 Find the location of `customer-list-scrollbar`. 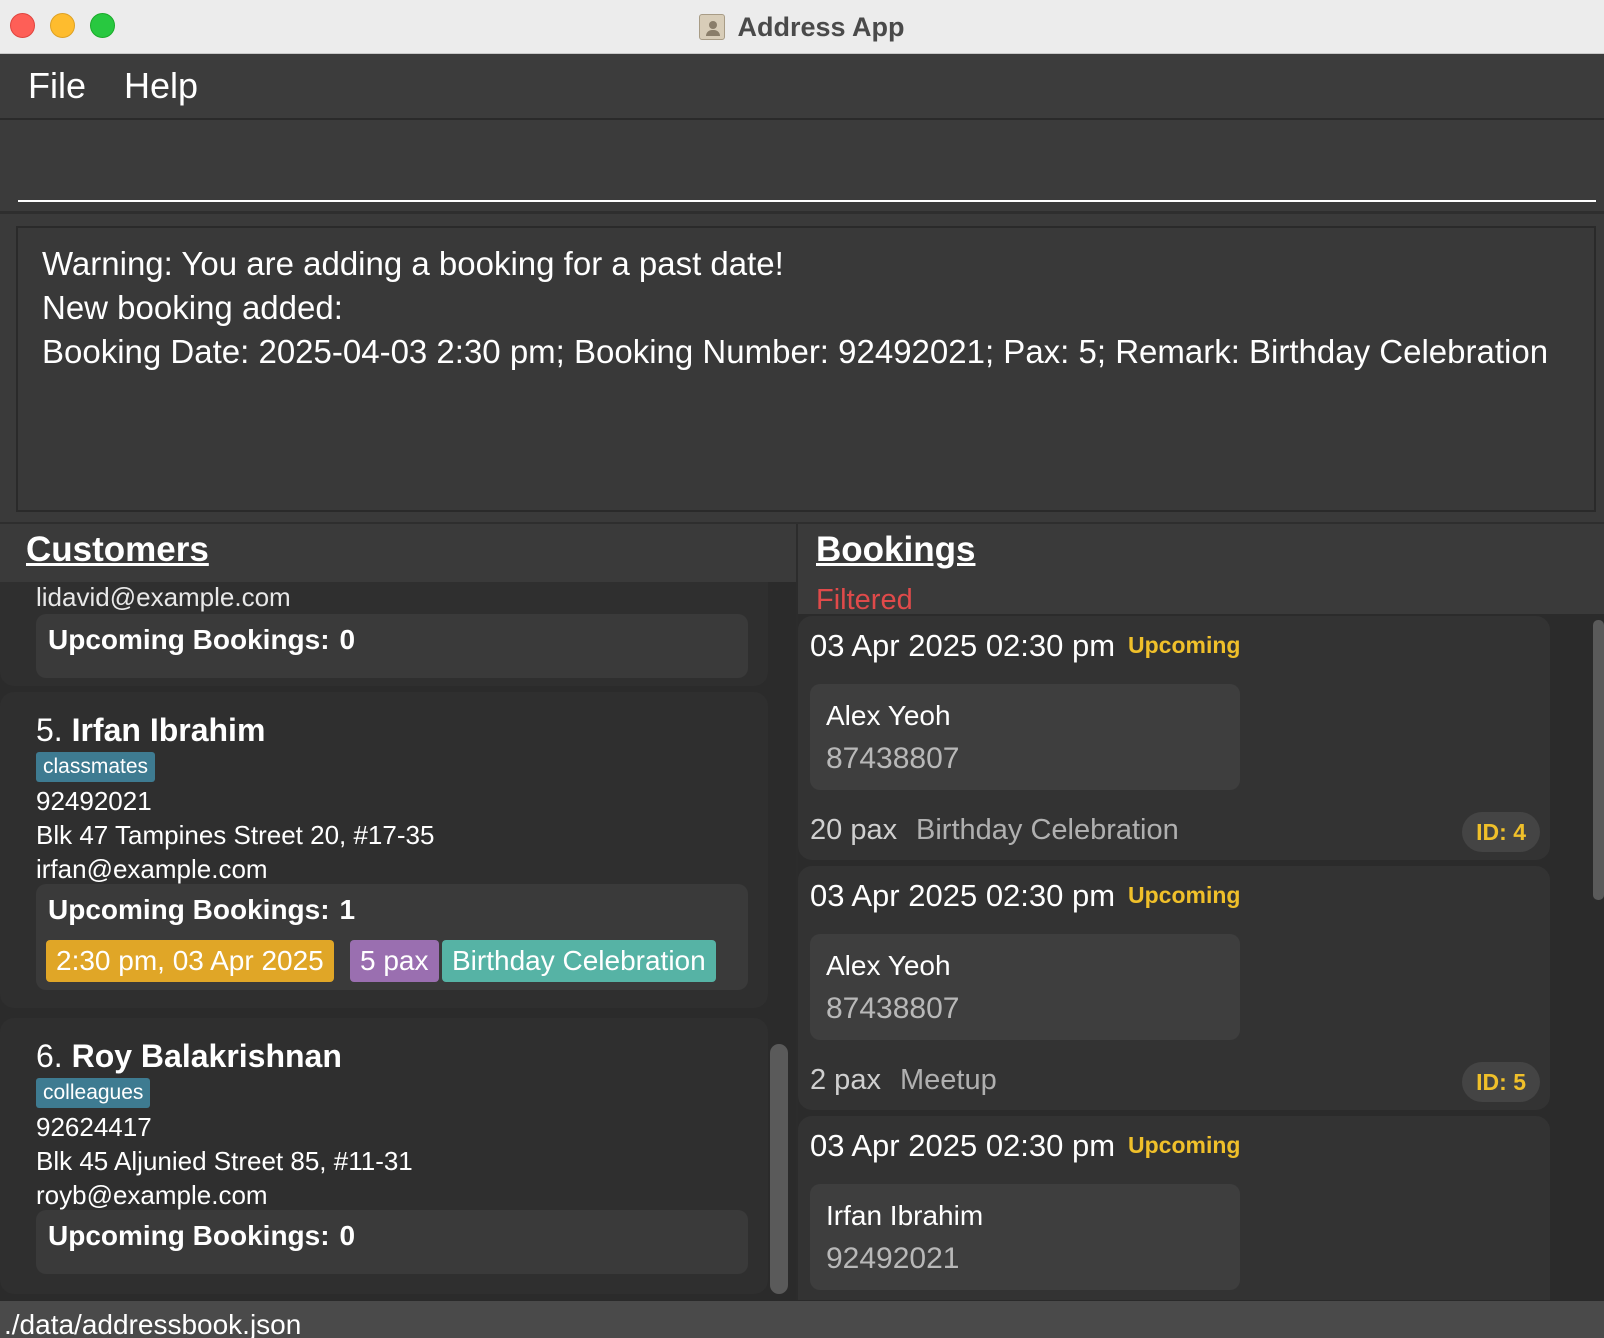

customer-list-scrollbar is located at coordinates (779, 1169).